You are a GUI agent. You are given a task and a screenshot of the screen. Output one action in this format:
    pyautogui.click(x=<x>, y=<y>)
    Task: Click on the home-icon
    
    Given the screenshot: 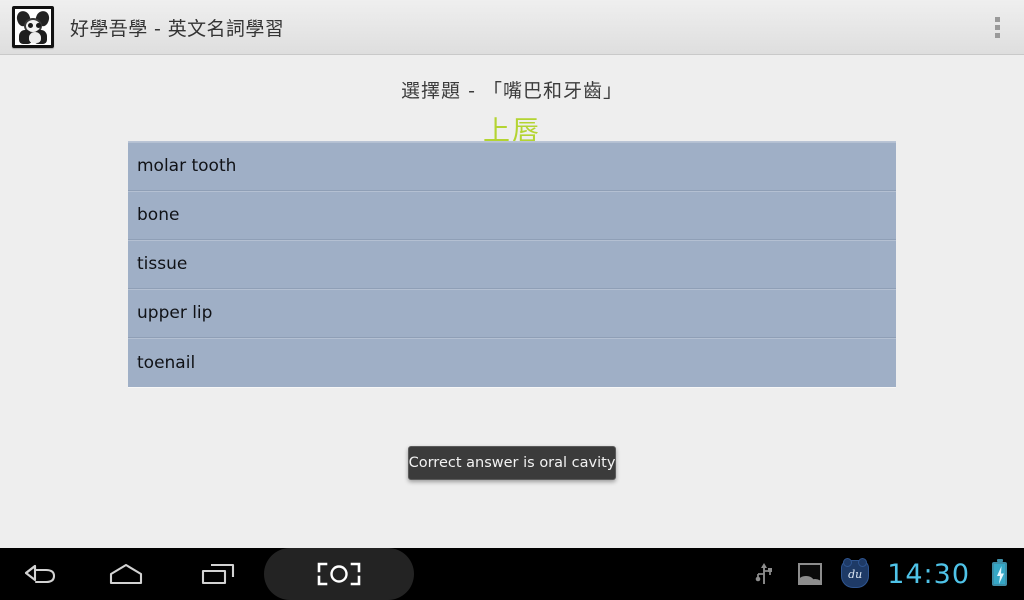 What is the action you would take?
    pyautogui.click(x=126, y=574)
    